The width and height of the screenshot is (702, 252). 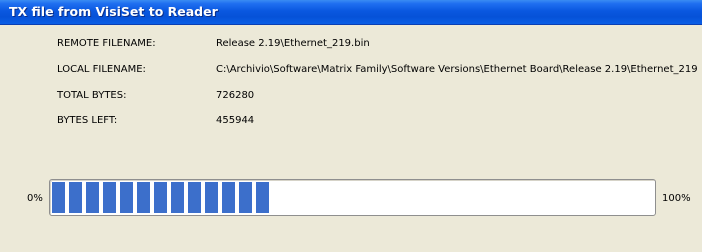 What do you see at coordinates (87, 120) in the screenshot?
I see `bytes-left-label: BYTES LEFT:` at bounding box center [87, 120].